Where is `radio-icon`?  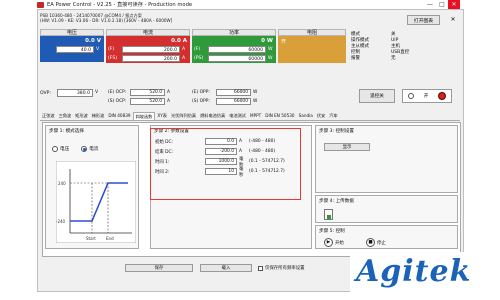 radio-icon is located at coordinates (55, 149).